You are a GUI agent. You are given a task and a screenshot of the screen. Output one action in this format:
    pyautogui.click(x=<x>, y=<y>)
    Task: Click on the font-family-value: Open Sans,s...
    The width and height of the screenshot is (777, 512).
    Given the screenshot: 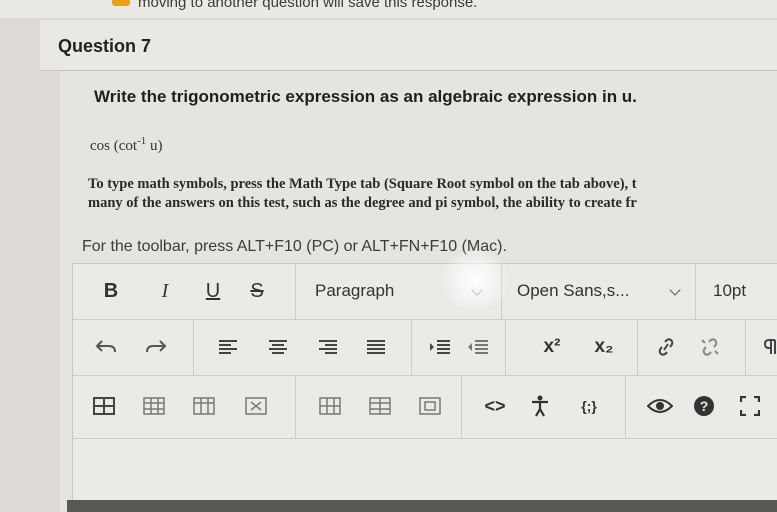 What is the action you would take?
    pyautogui.click(x=573, y=290)
    